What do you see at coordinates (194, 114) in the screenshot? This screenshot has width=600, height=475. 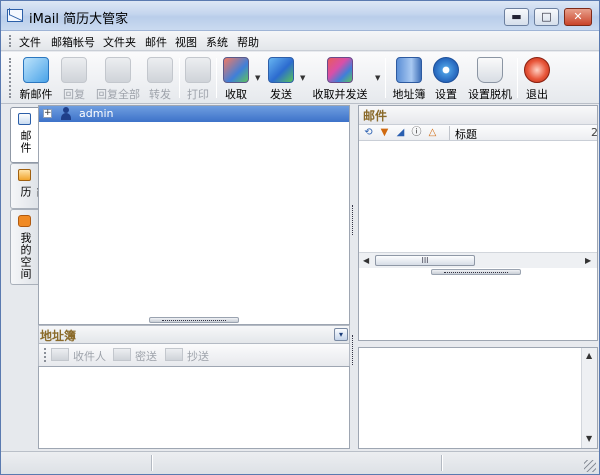 I see `tree-item-admin: + admin` at bounding box center [194, 114].